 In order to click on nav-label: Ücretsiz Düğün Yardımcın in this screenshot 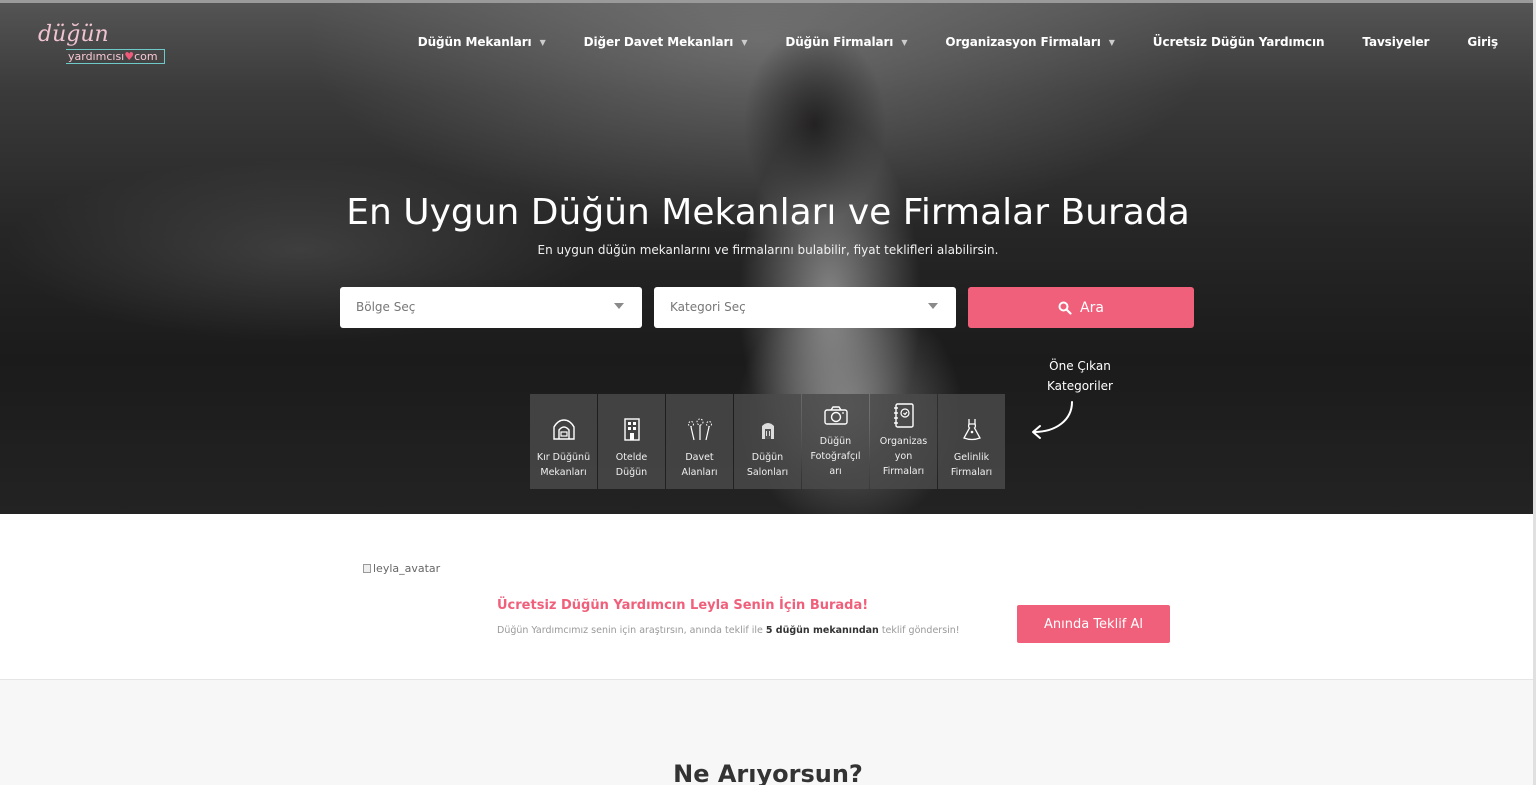, I will do `click(1238, 42)`.